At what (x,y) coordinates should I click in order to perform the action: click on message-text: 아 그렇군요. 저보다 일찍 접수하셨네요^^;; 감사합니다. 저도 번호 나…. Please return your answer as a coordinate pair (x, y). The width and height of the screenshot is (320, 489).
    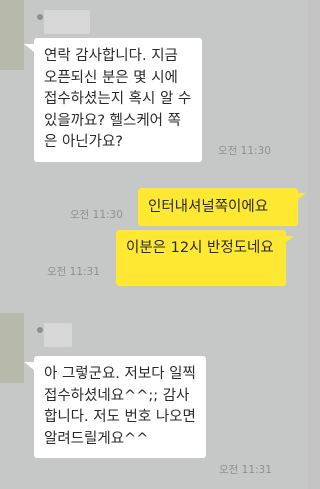
    Looking at the image, I should click on (120, 406).